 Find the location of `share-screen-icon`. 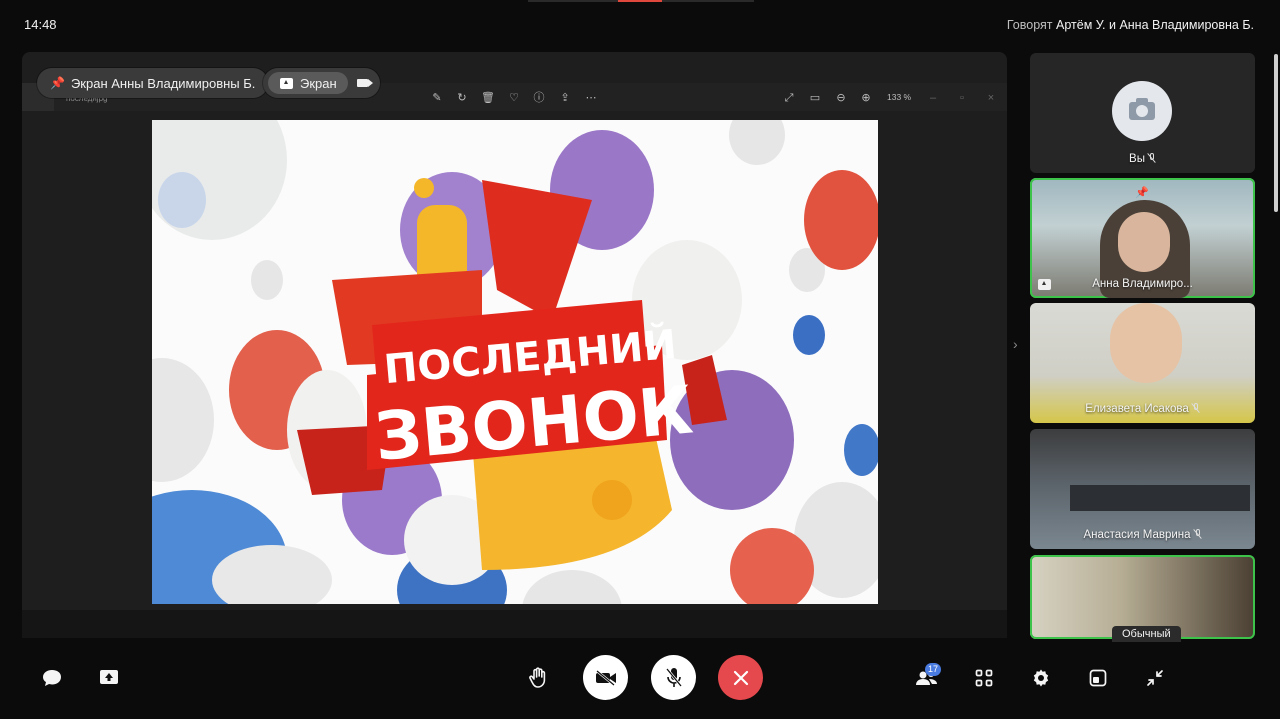

share-screen-icon is located at coordinates (109, 677).